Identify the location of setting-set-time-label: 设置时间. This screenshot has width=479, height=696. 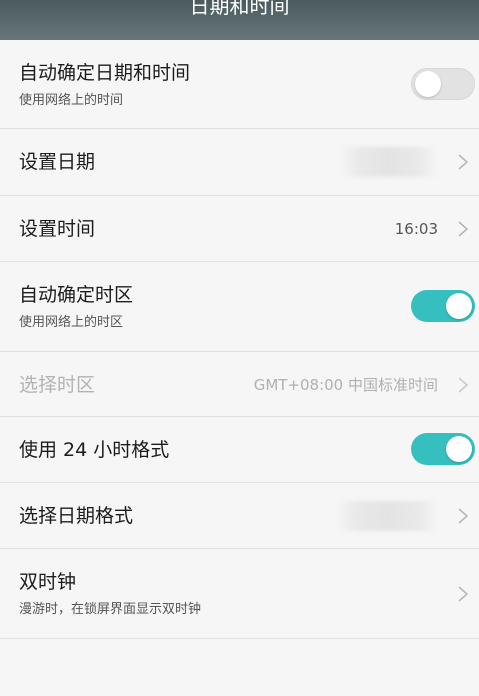
(57, 229).